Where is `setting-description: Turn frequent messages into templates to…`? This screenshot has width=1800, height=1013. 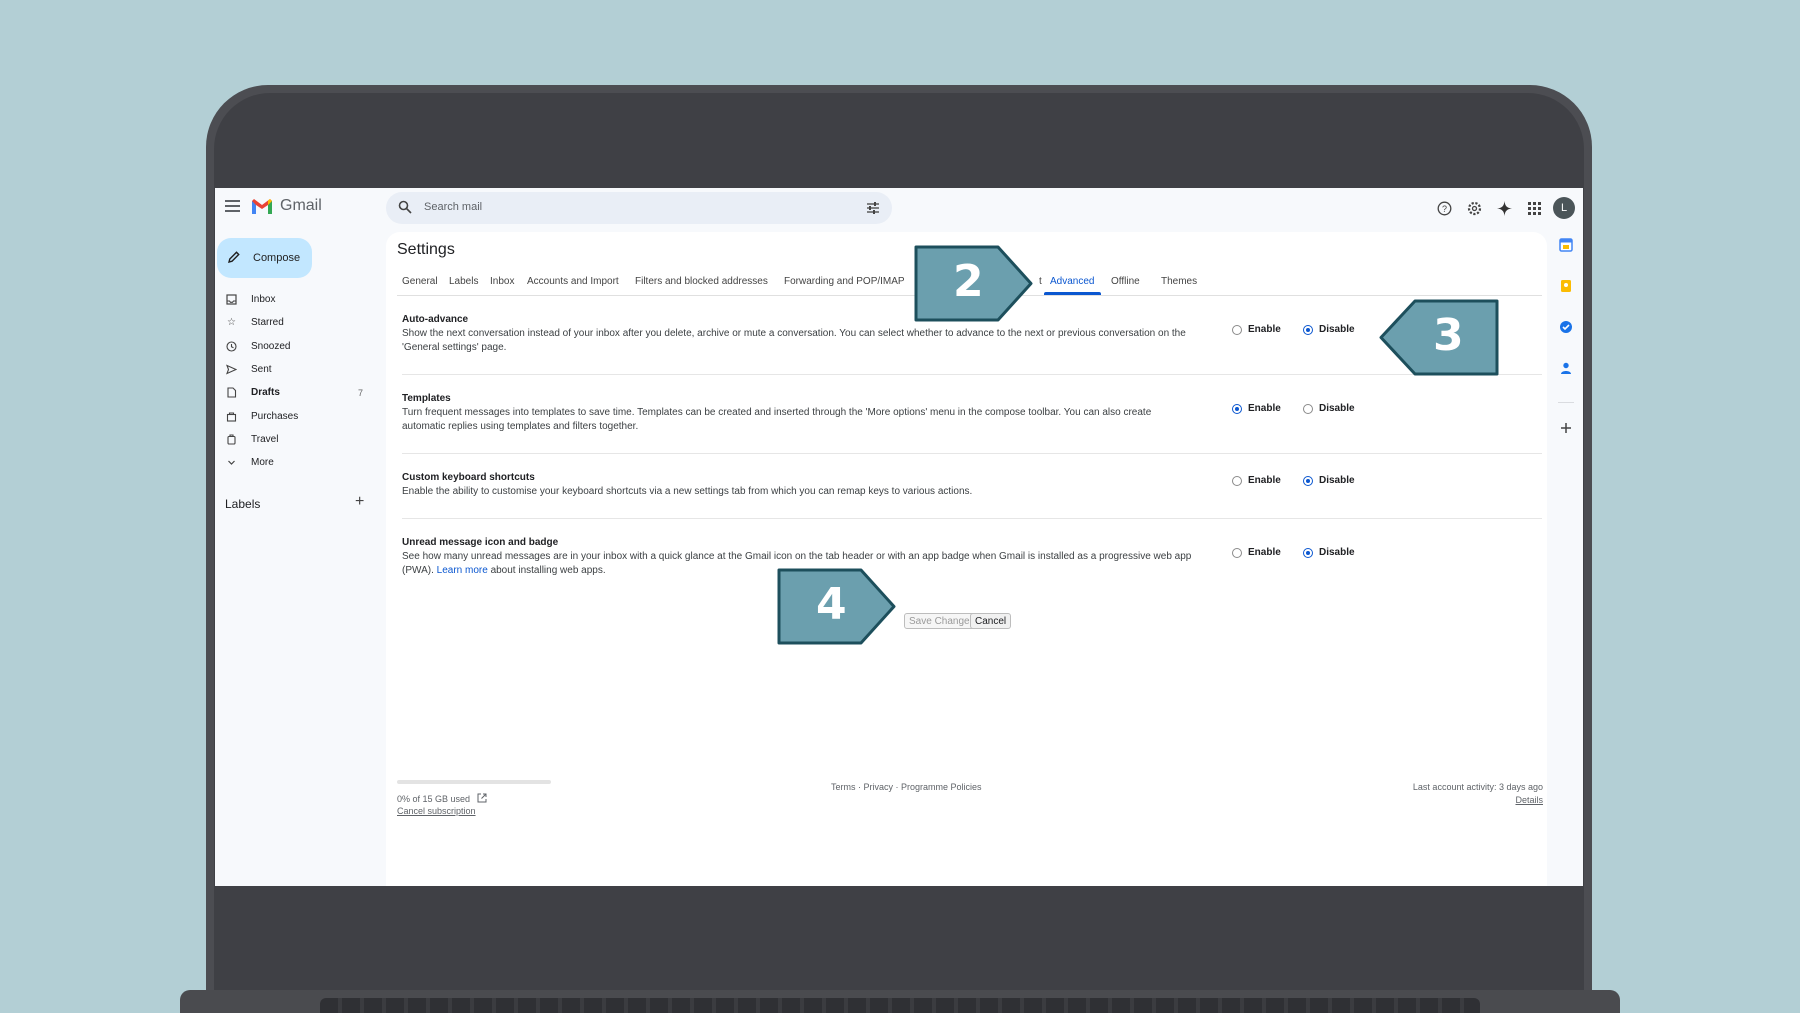
setting-description: Turn frequent messages into templates to… is located at coordinates (777, 419).